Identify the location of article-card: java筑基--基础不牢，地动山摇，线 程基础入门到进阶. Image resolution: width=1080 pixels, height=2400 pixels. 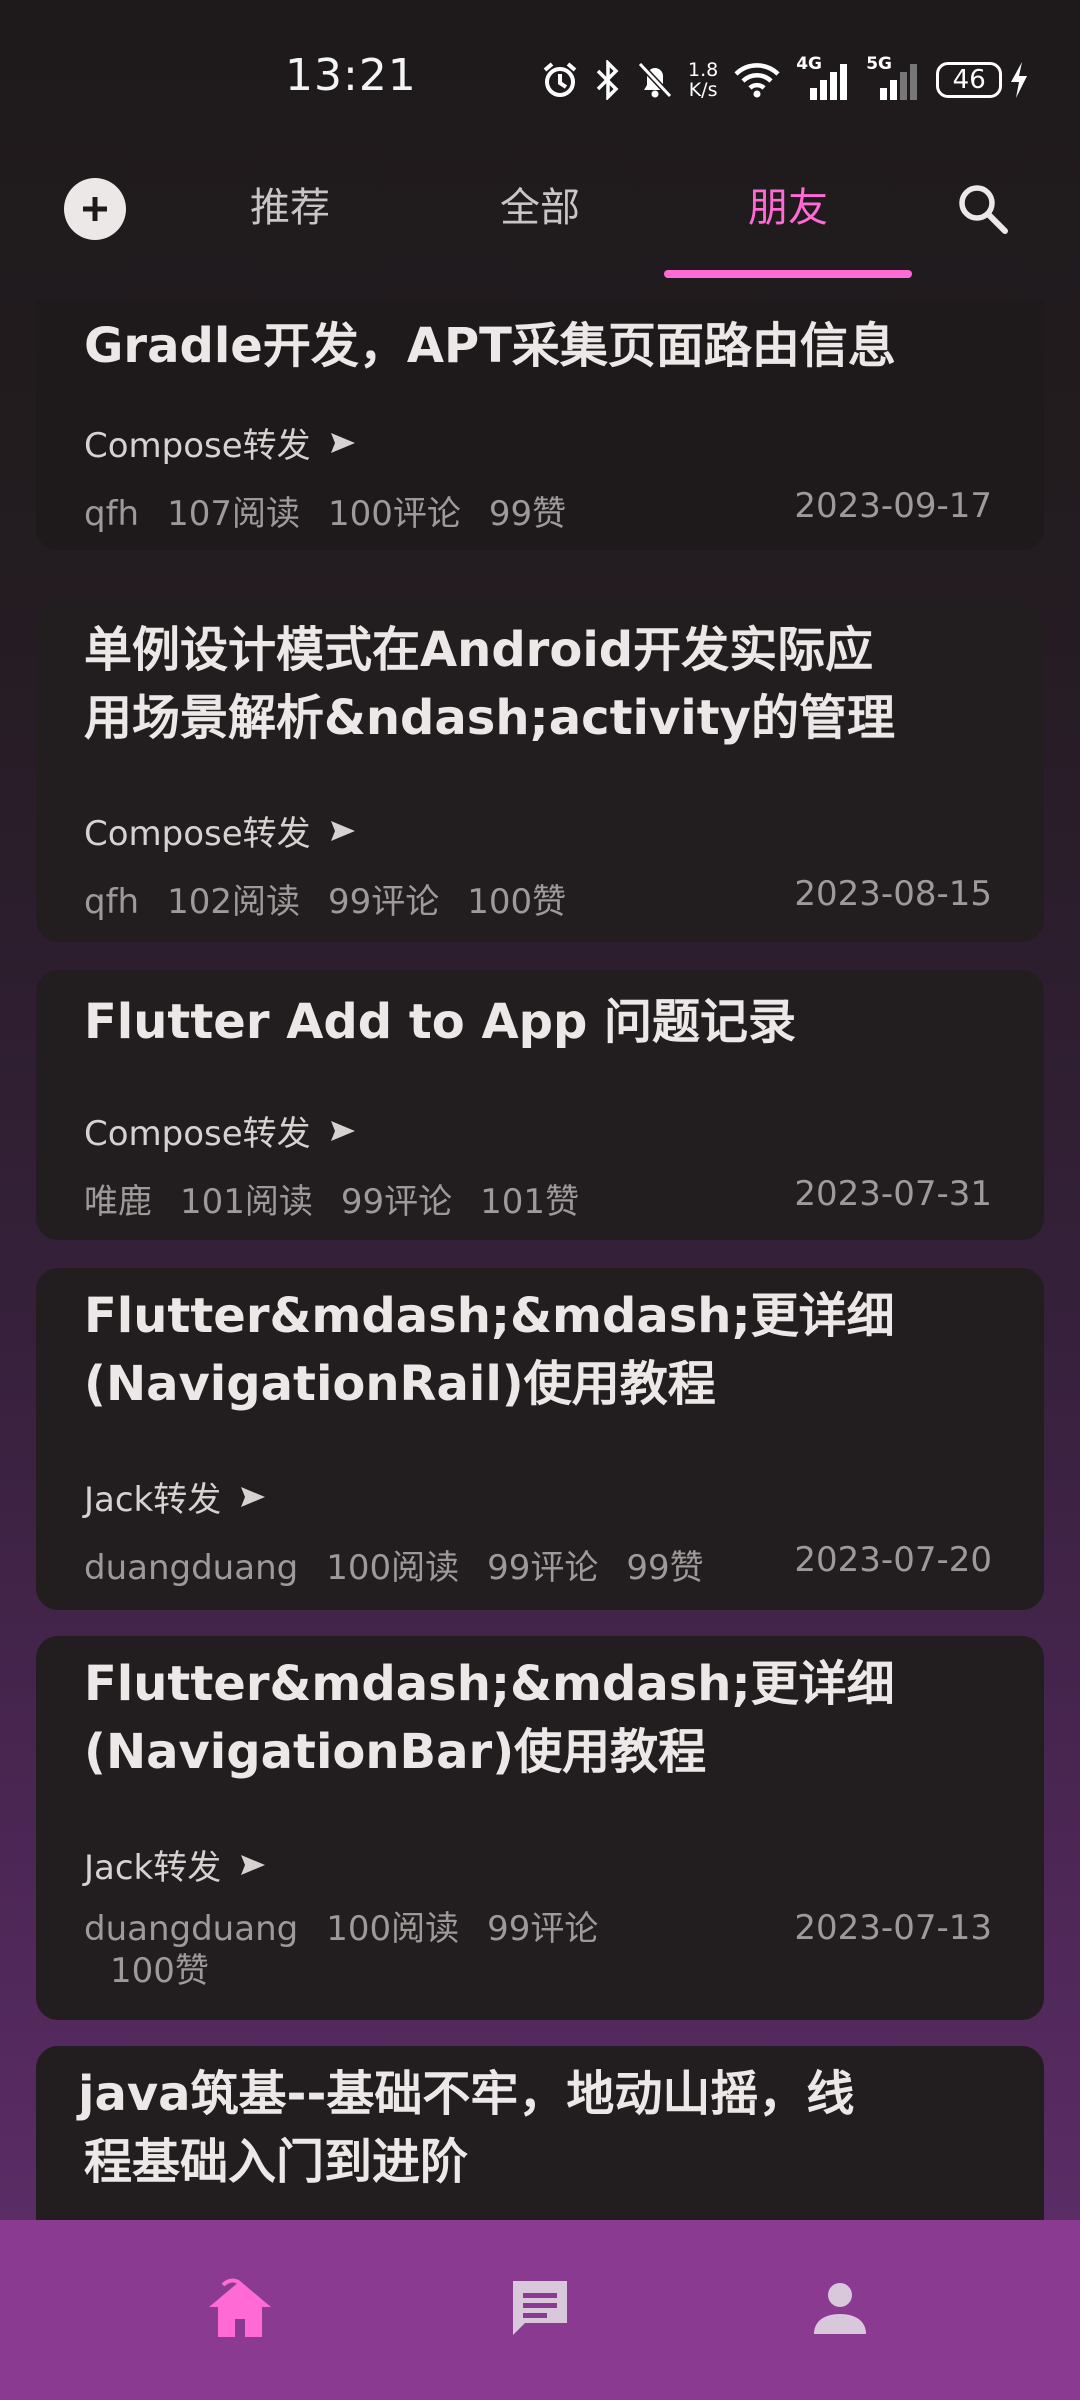
(540, 2133).